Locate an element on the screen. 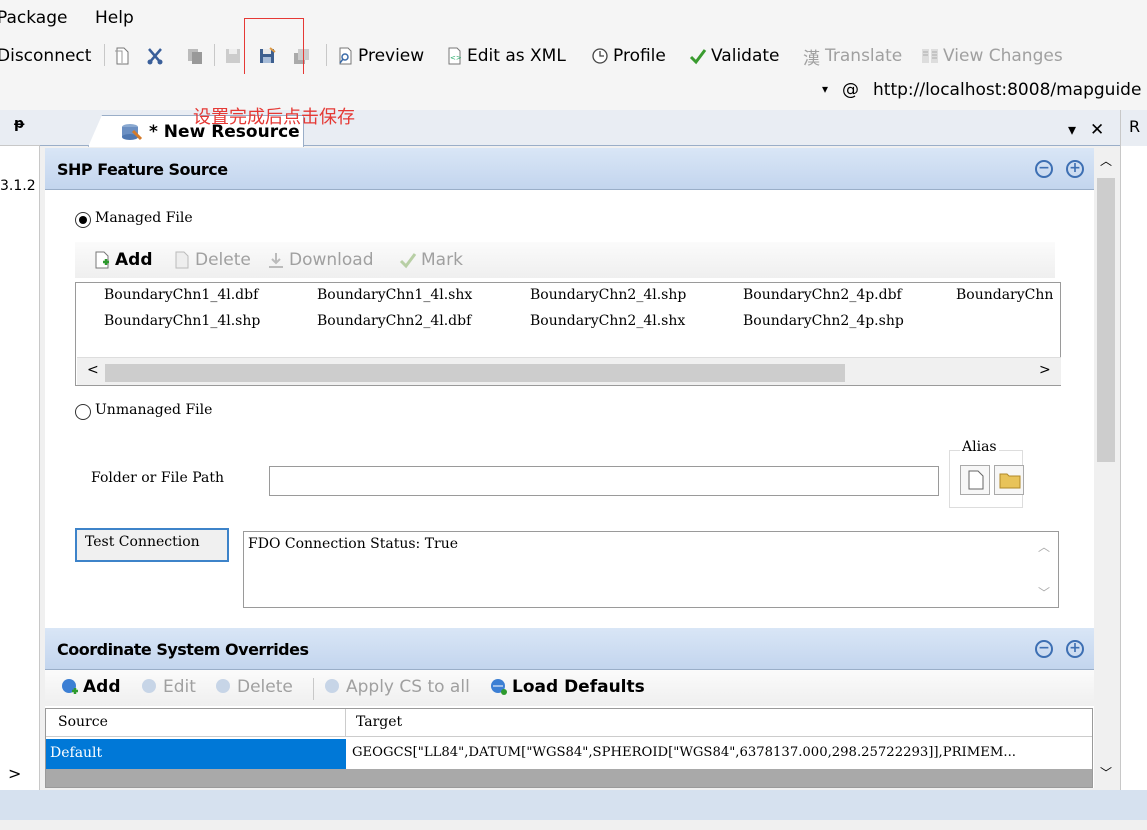  list-item: BoundaryChn2_4p.dbf is located at coordinates (822, 295).